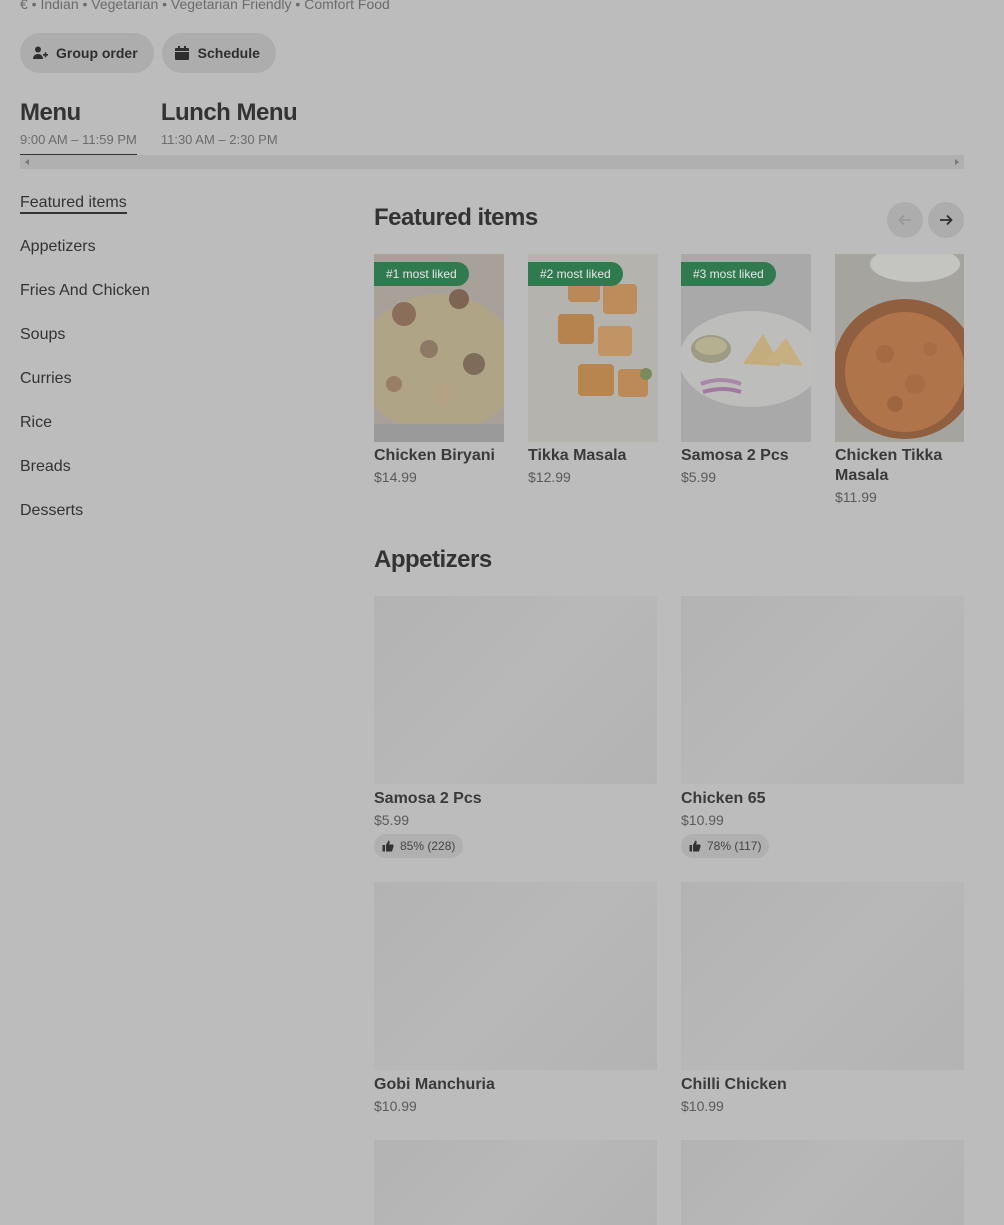 This screenshot has width=1004, height=1225. I want to click on most-liked-badge: #2 most liked, so click(575, 274).